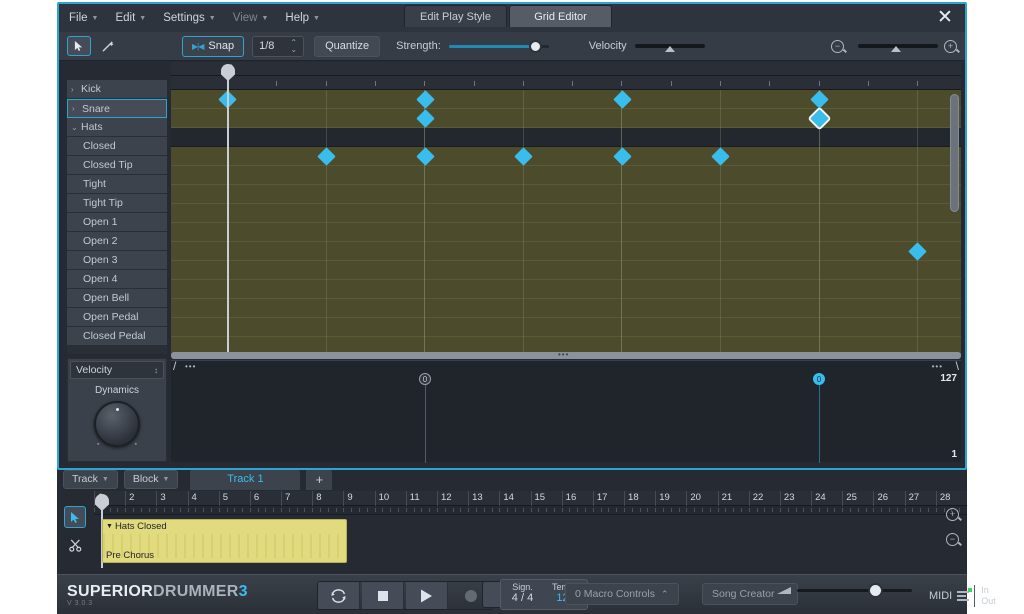 The height and width of the screenshot is (614, 1024). Describe the element at coordinates (117, 222) in the screenshot. I see `instrument-row-open-1: Open 1` at that location.